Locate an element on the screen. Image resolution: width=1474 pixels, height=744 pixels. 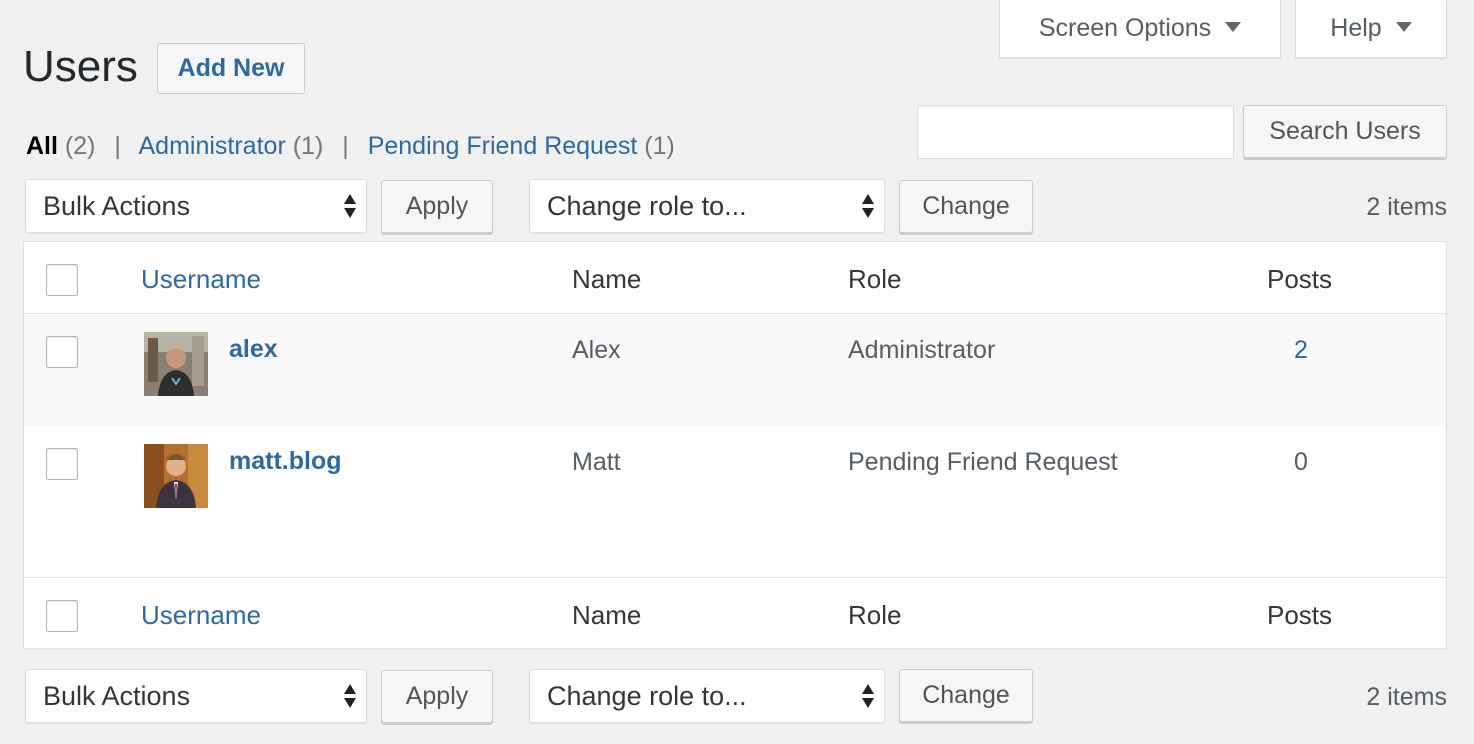
filter-administrator-count: (1) is located at coordinates (308, 146).